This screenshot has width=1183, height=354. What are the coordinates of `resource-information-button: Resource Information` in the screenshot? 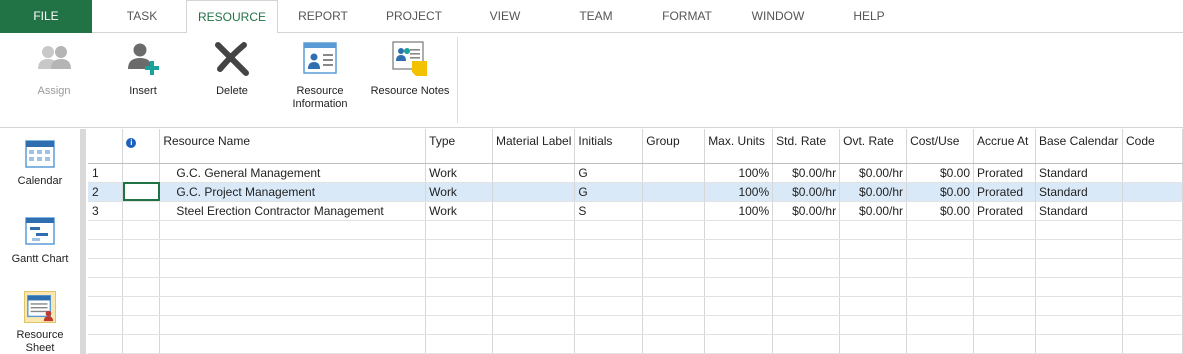 It's located at (320, 75).